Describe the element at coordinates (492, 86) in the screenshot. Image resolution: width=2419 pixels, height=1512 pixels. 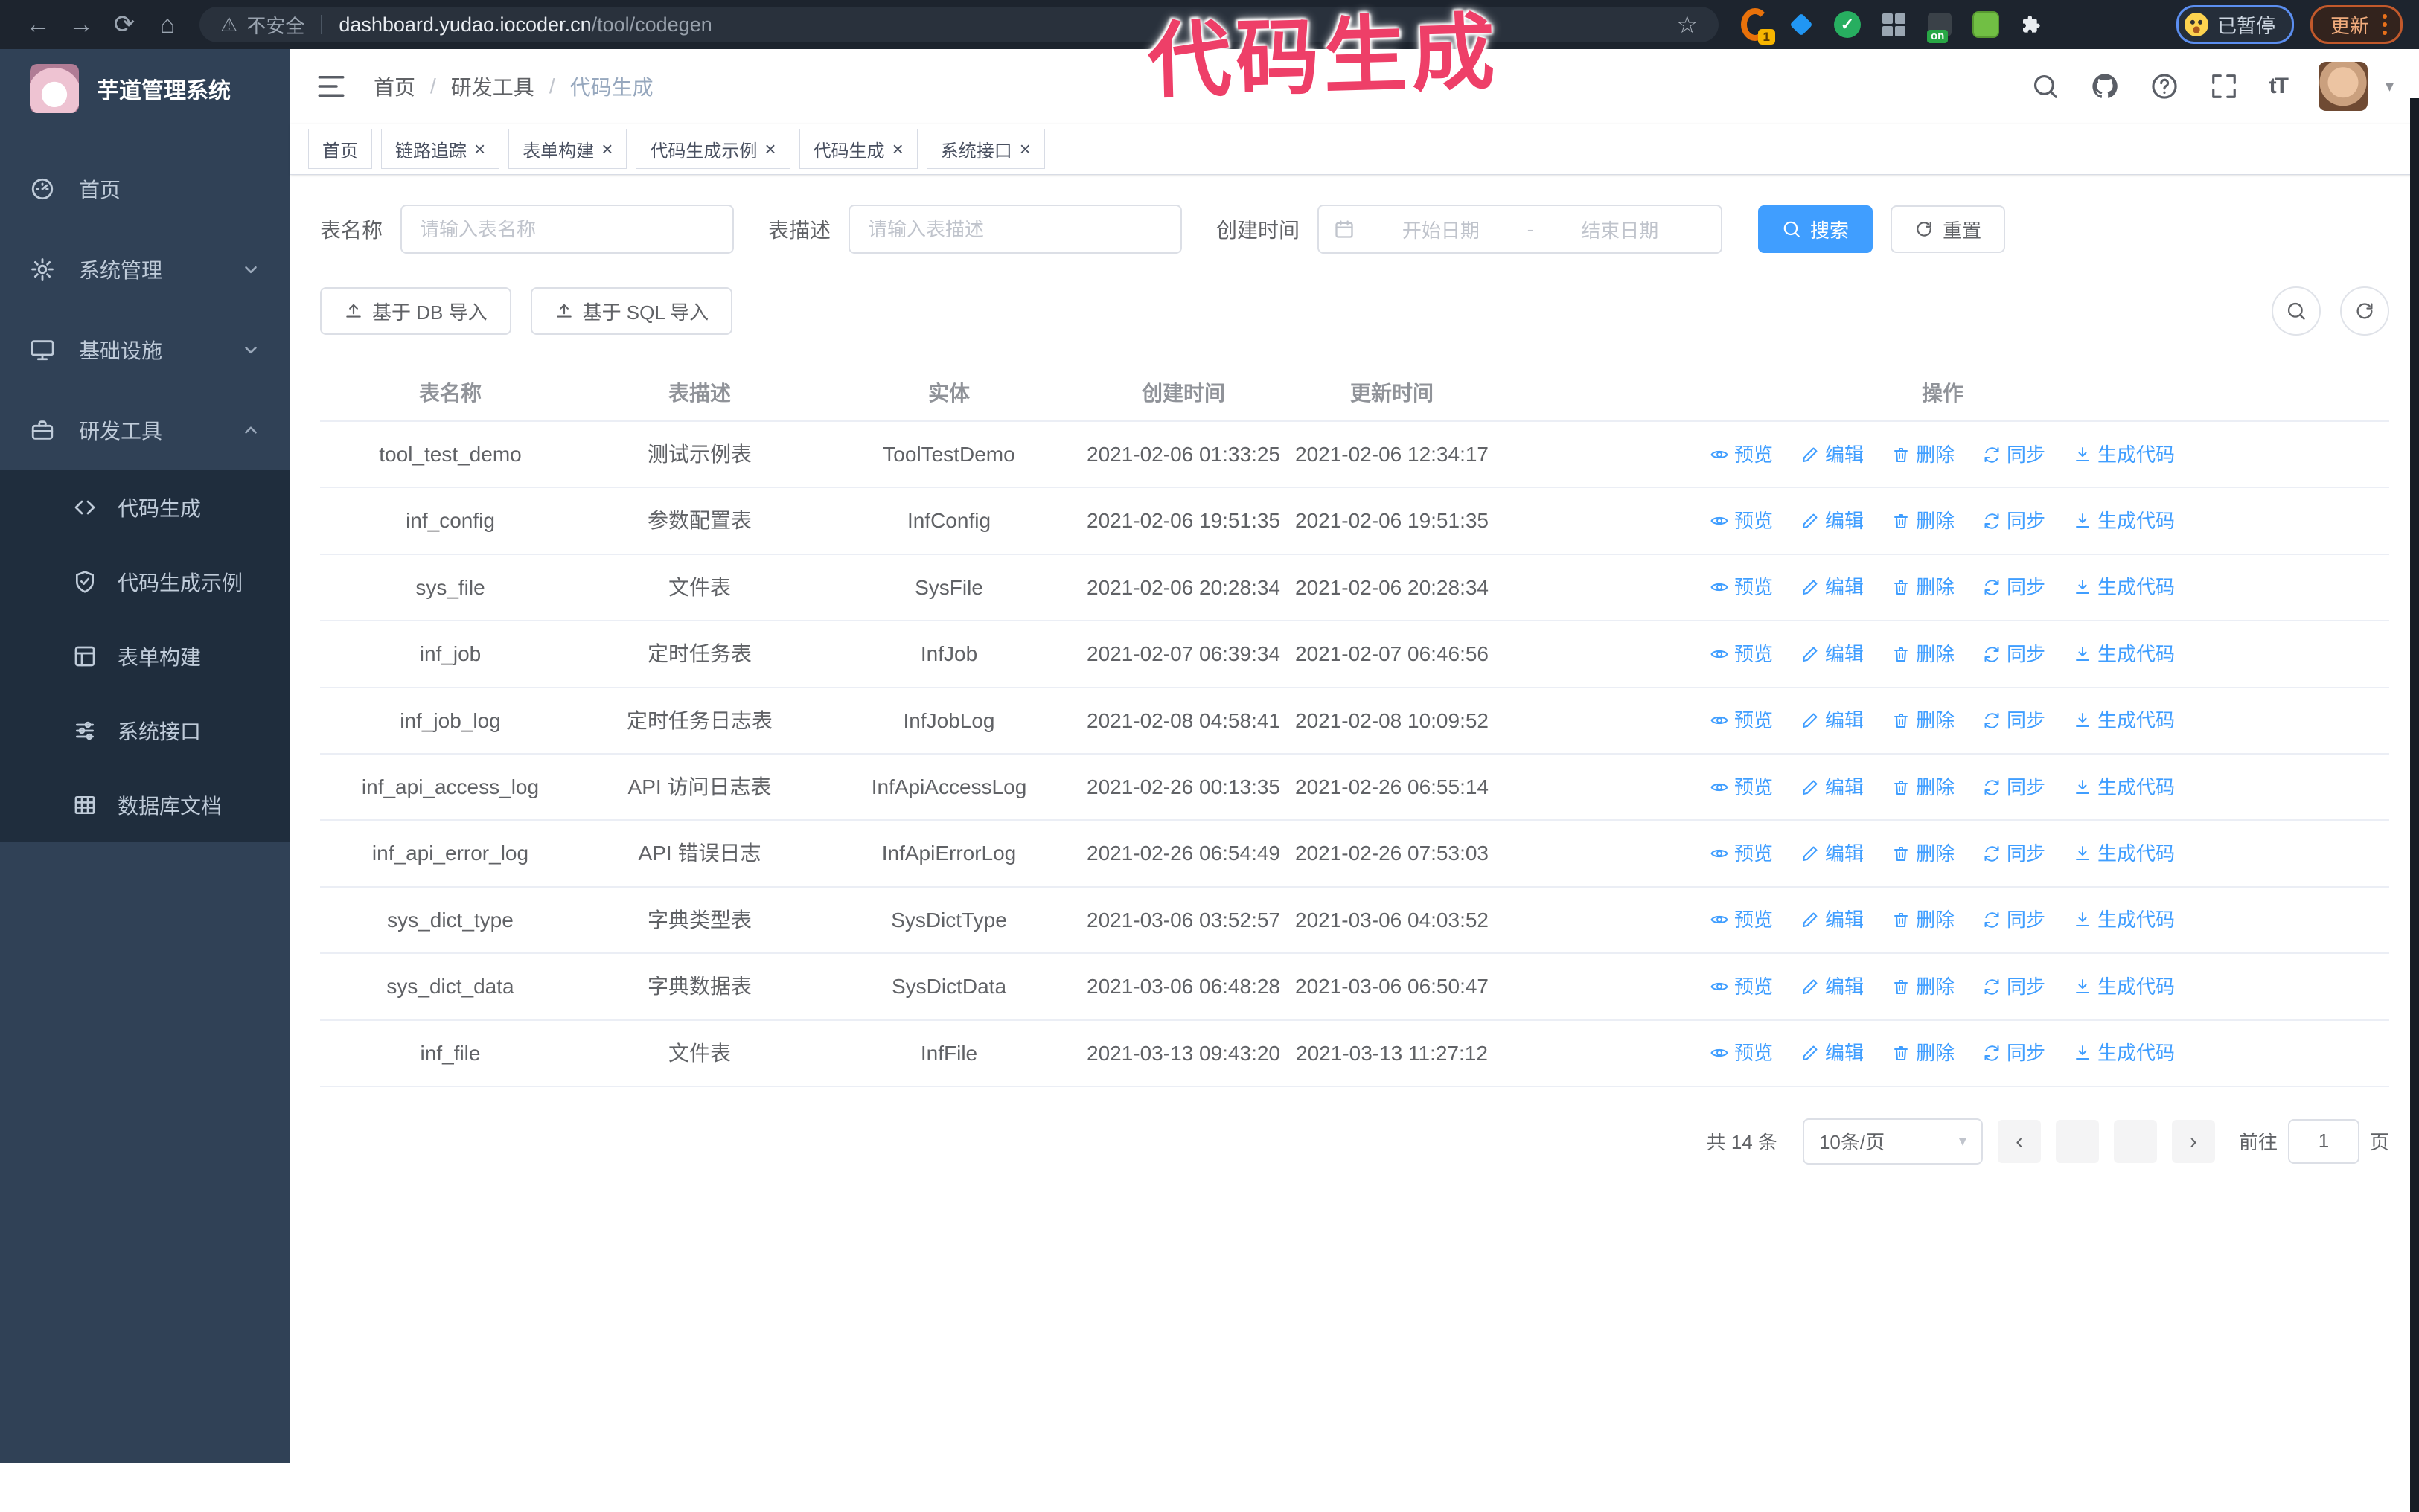
I see `breadcrumb-dev-tools: 研发工具` at that location.